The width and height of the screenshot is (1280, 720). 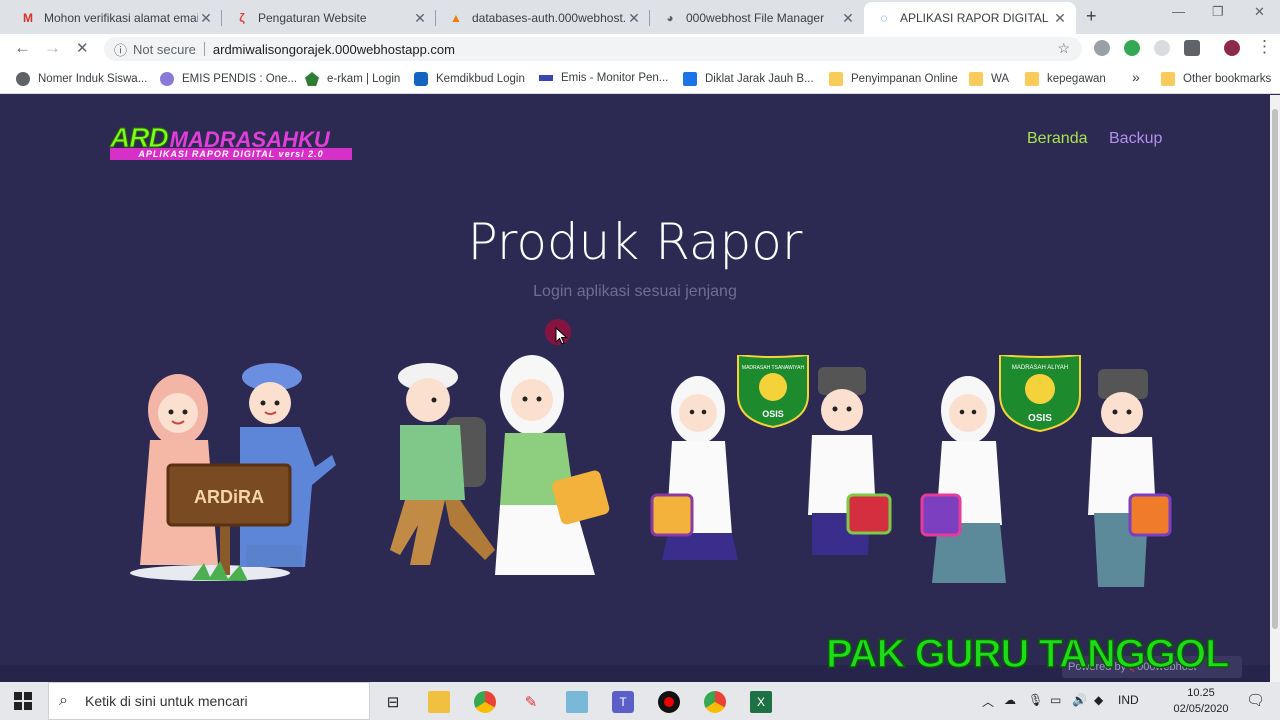 I want to click on hero-subtitle: Login aplikasi sesuai jenjang, so click(x=635, y=291).